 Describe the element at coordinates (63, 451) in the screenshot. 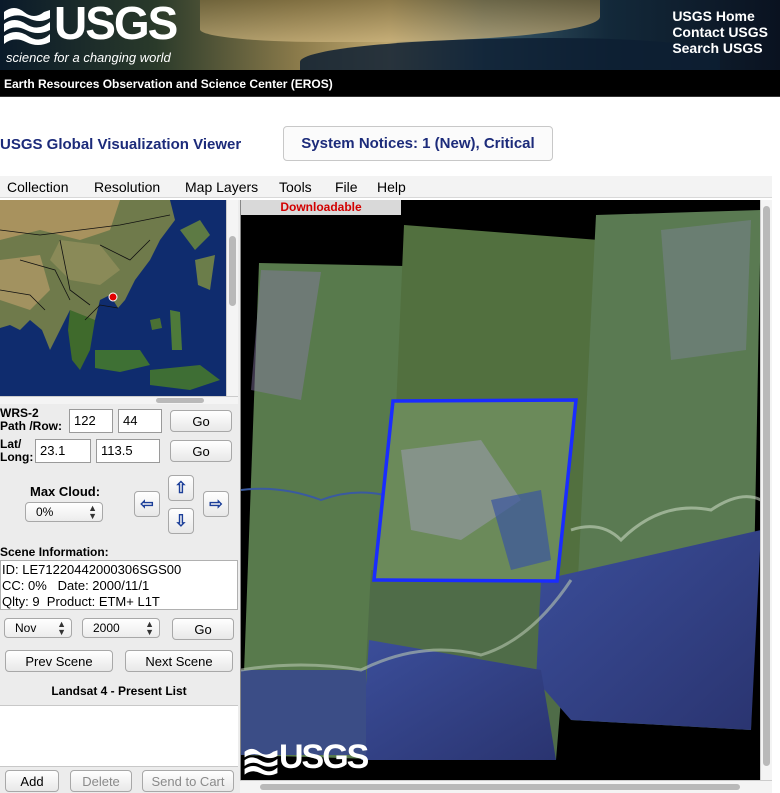

I see `latitude-input: 23.1` at that location.